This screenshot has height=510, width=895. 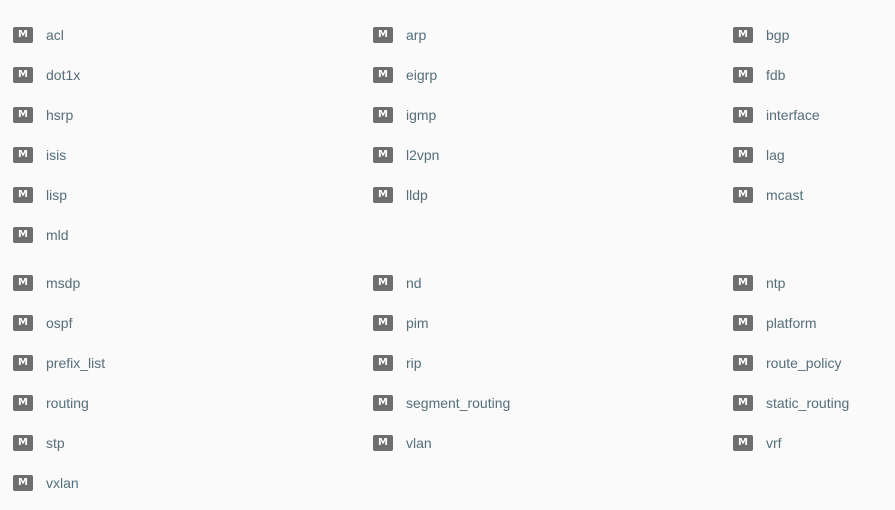 I want to click on module-name: ospf, so click(x=59, y=323).